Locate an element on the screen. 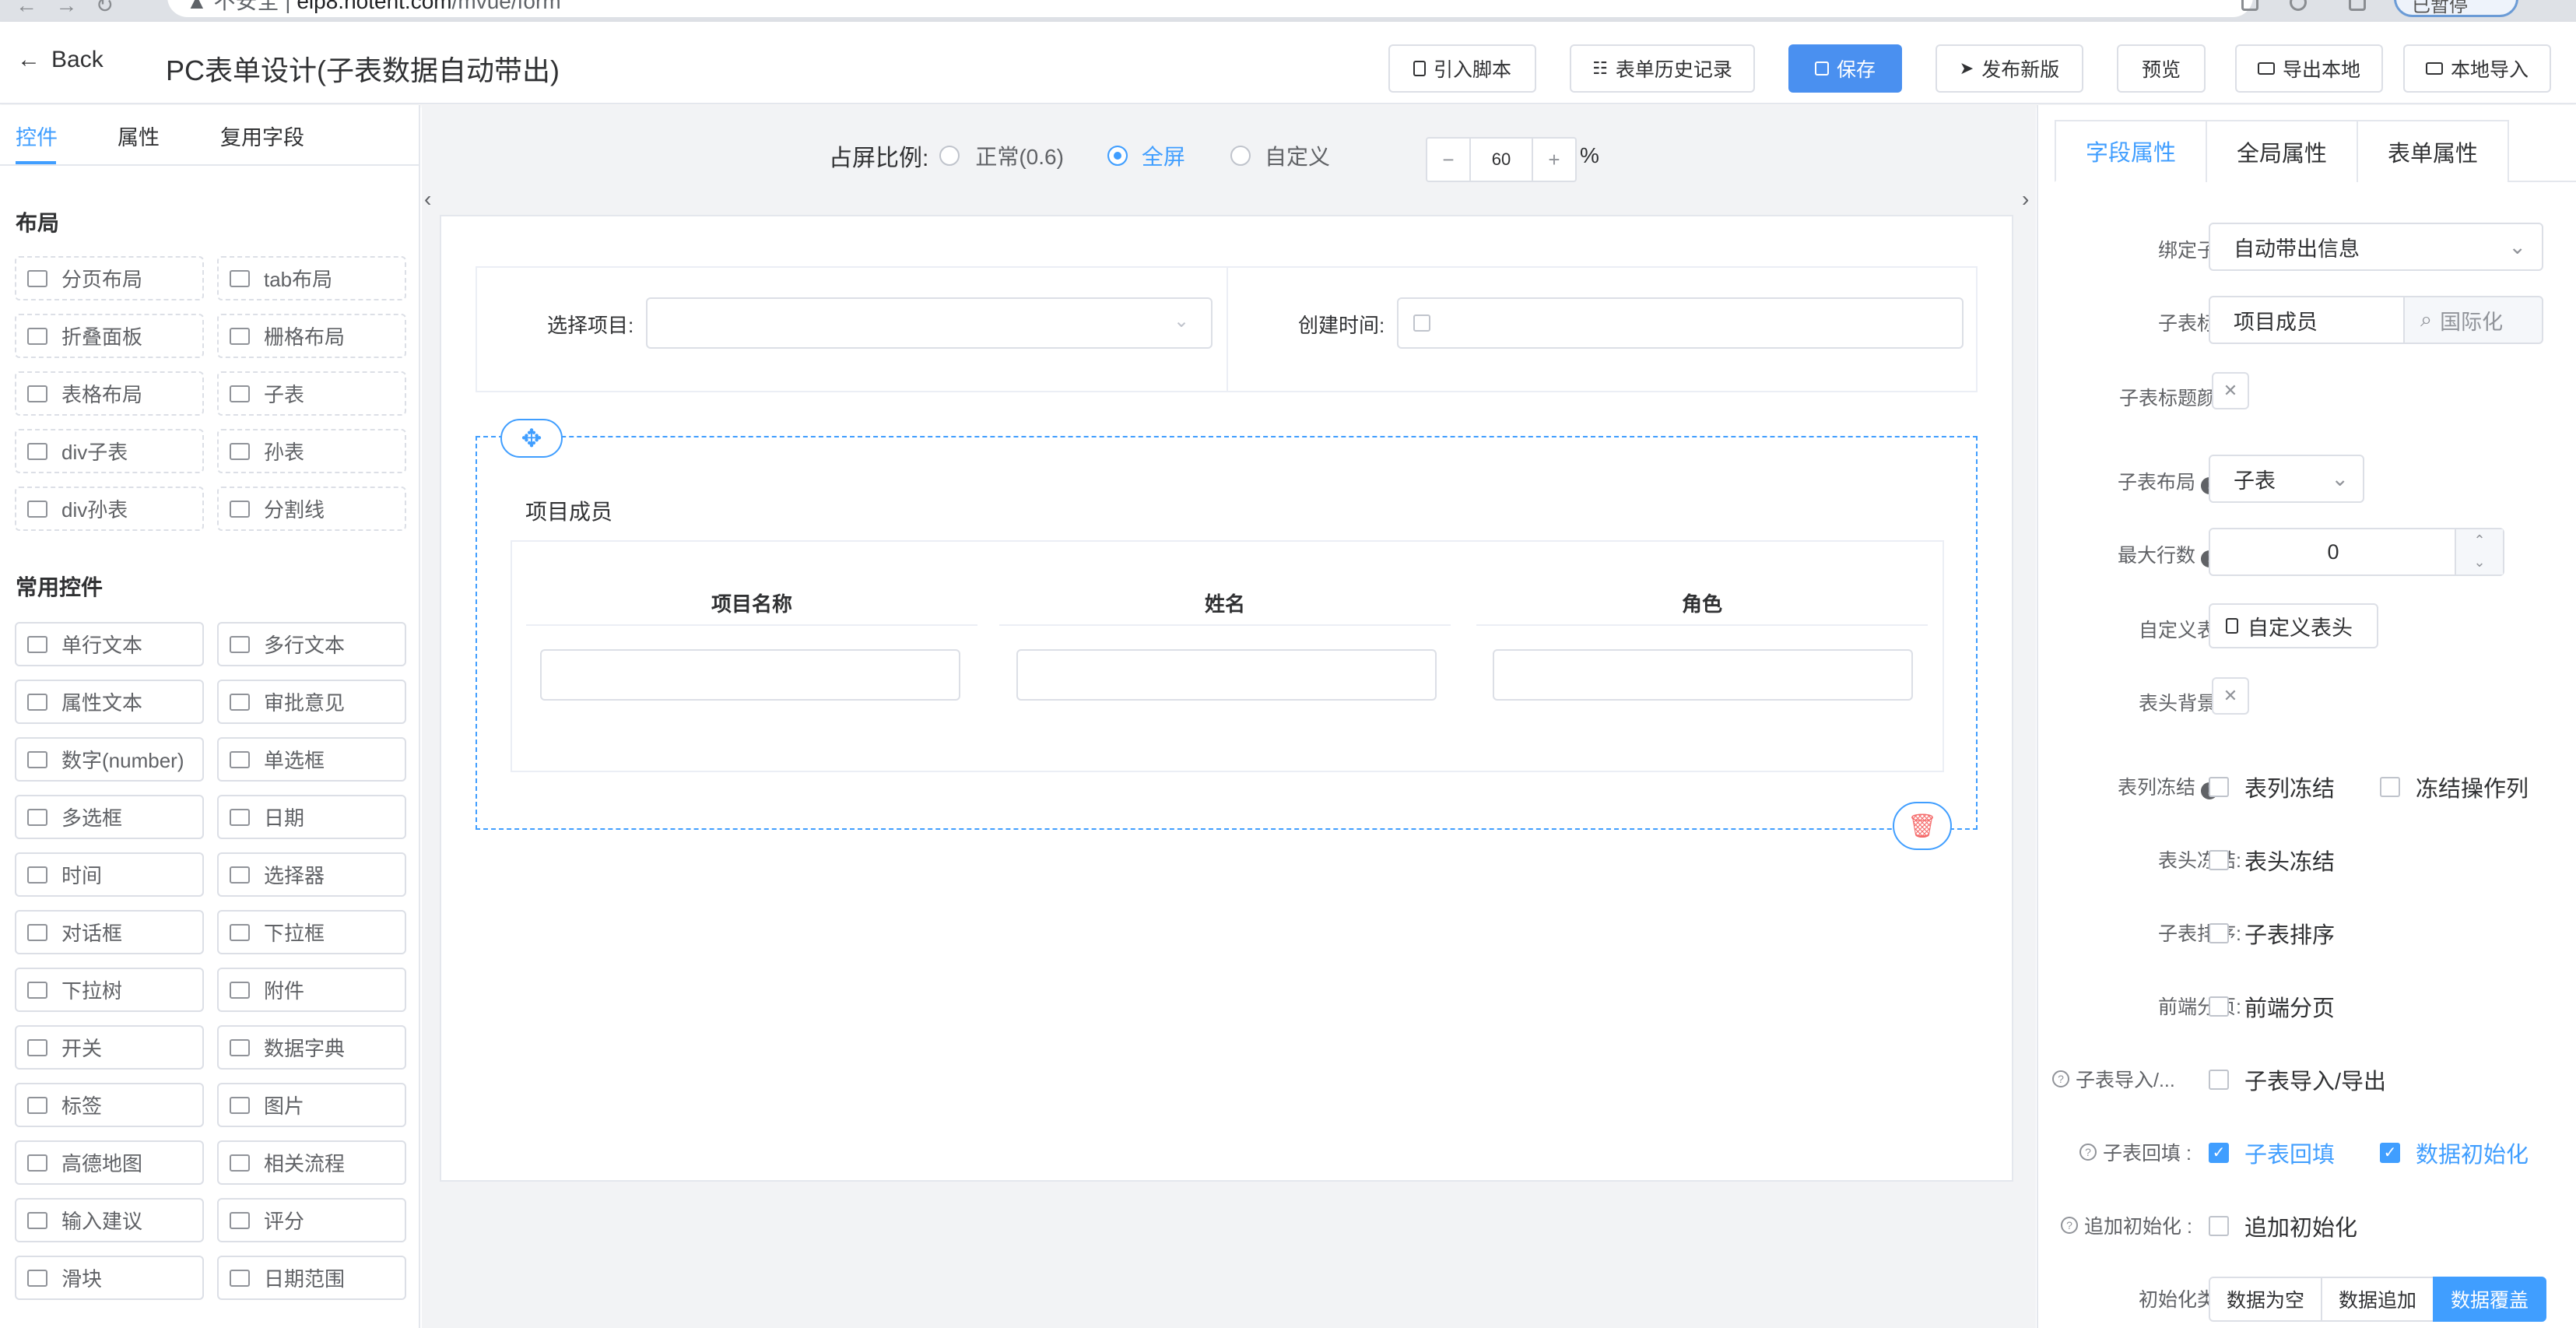 This screenshot has height=1328, width=2576. subtable-title-value: 项目成员 is located at coordinates (2276, 322).